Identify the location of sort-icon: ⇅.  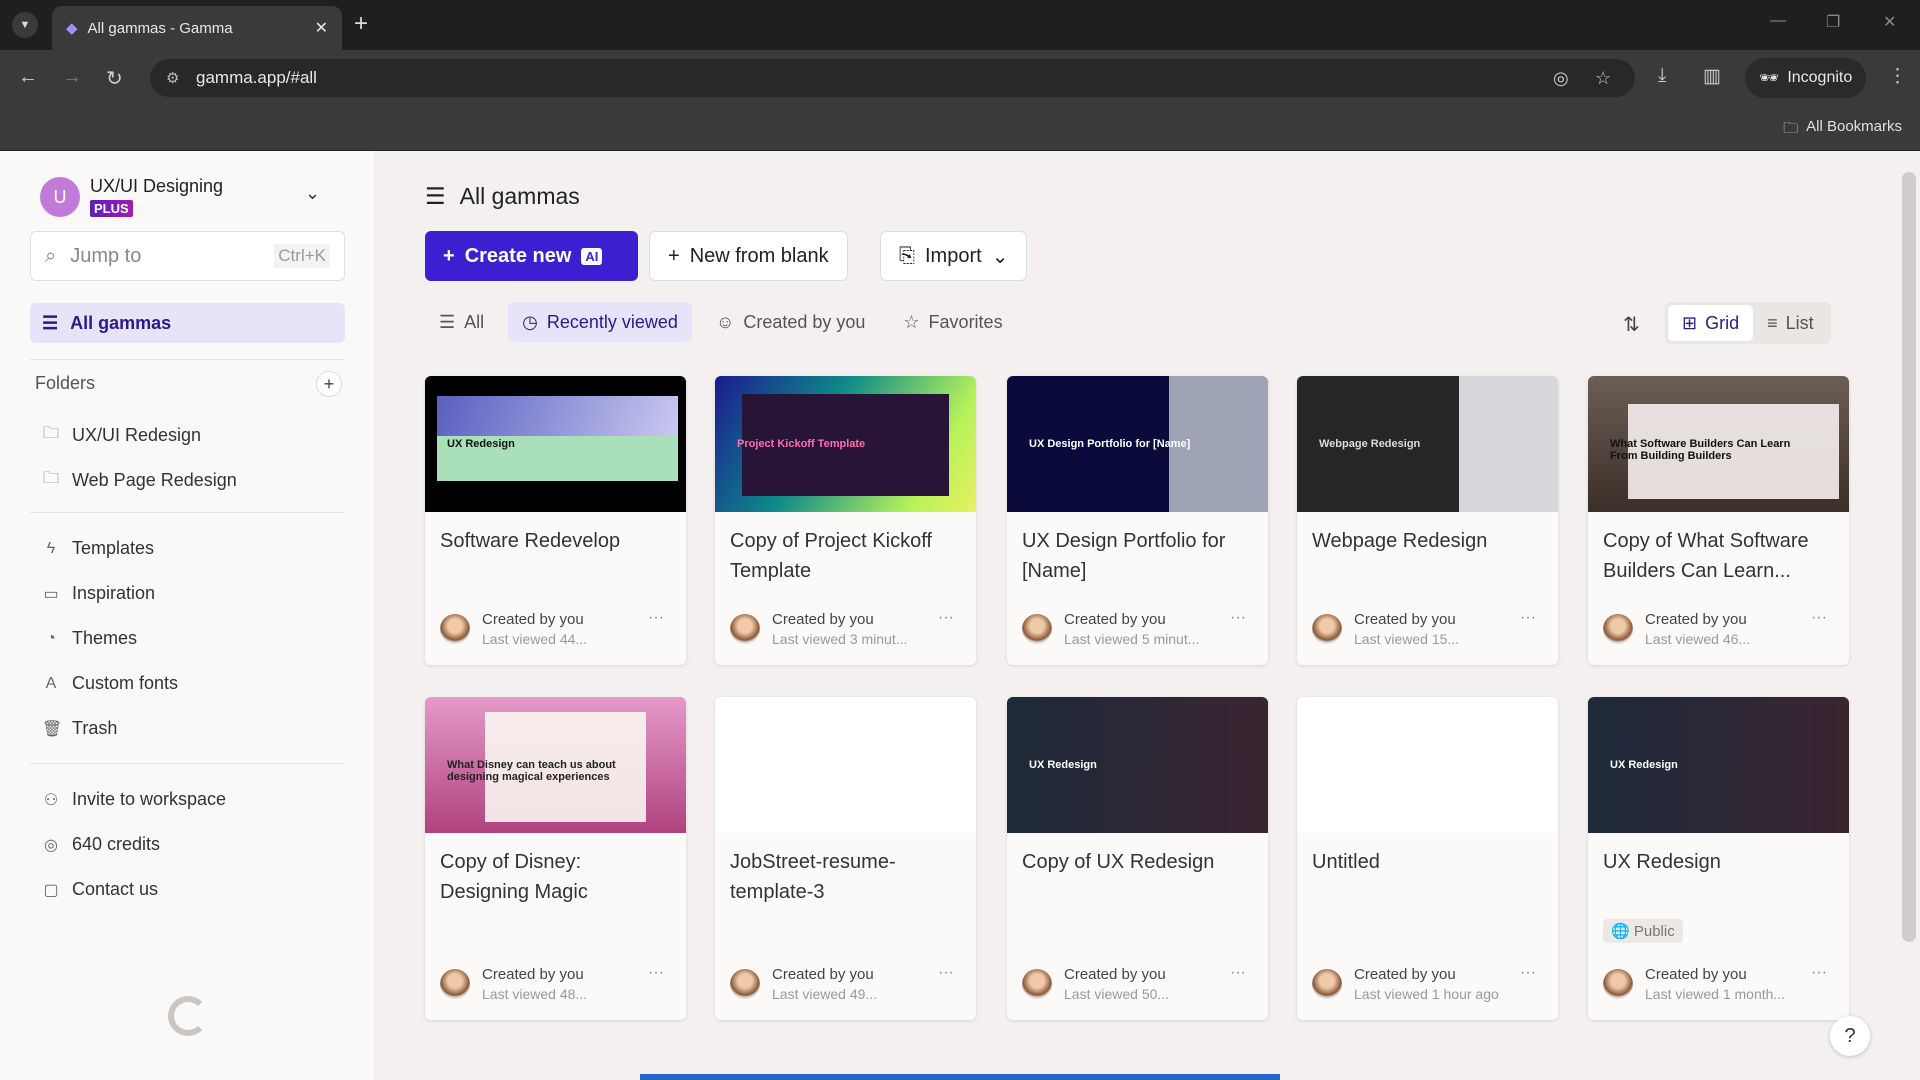
(1631, 324).